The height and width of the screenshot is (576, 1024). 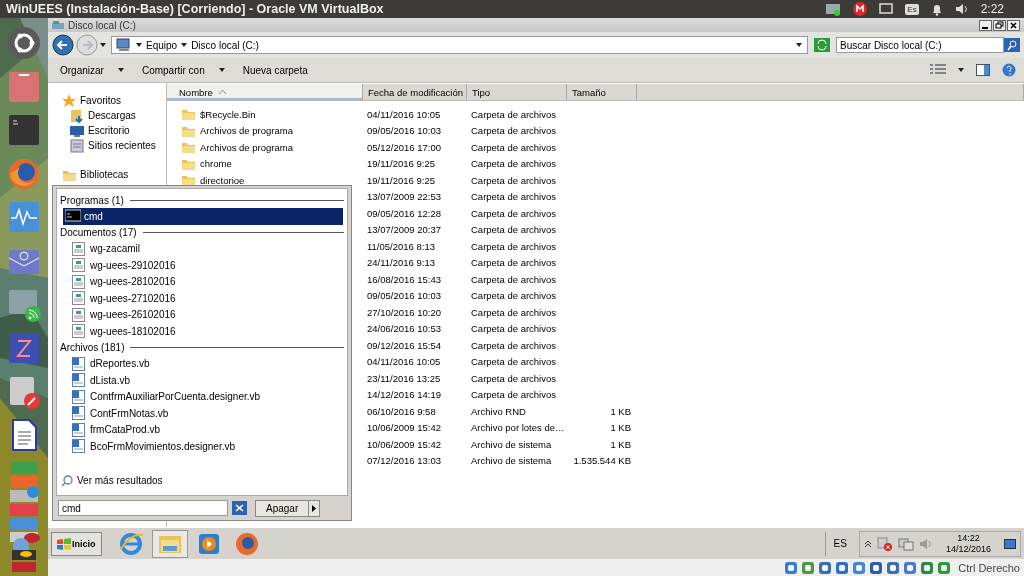 What do you see at coordinates (202, 480) in the screenshot?
I see `more-results-link: Ver más resultados` at bounding box center [202, 480].